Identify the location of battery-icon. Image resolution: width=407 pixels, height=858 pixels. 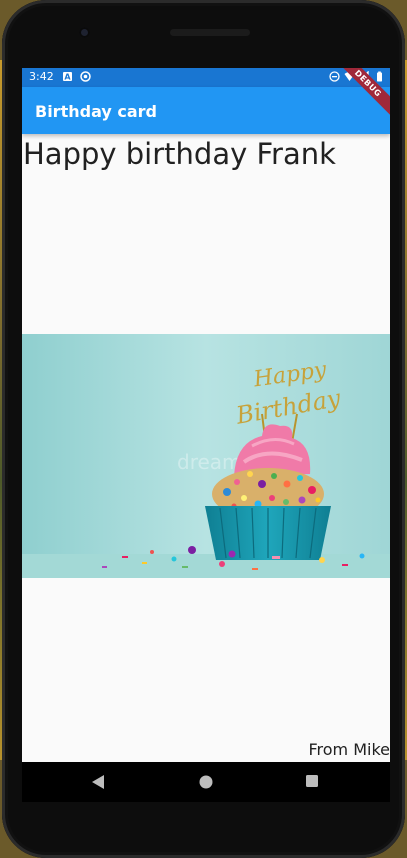
(379, 76).